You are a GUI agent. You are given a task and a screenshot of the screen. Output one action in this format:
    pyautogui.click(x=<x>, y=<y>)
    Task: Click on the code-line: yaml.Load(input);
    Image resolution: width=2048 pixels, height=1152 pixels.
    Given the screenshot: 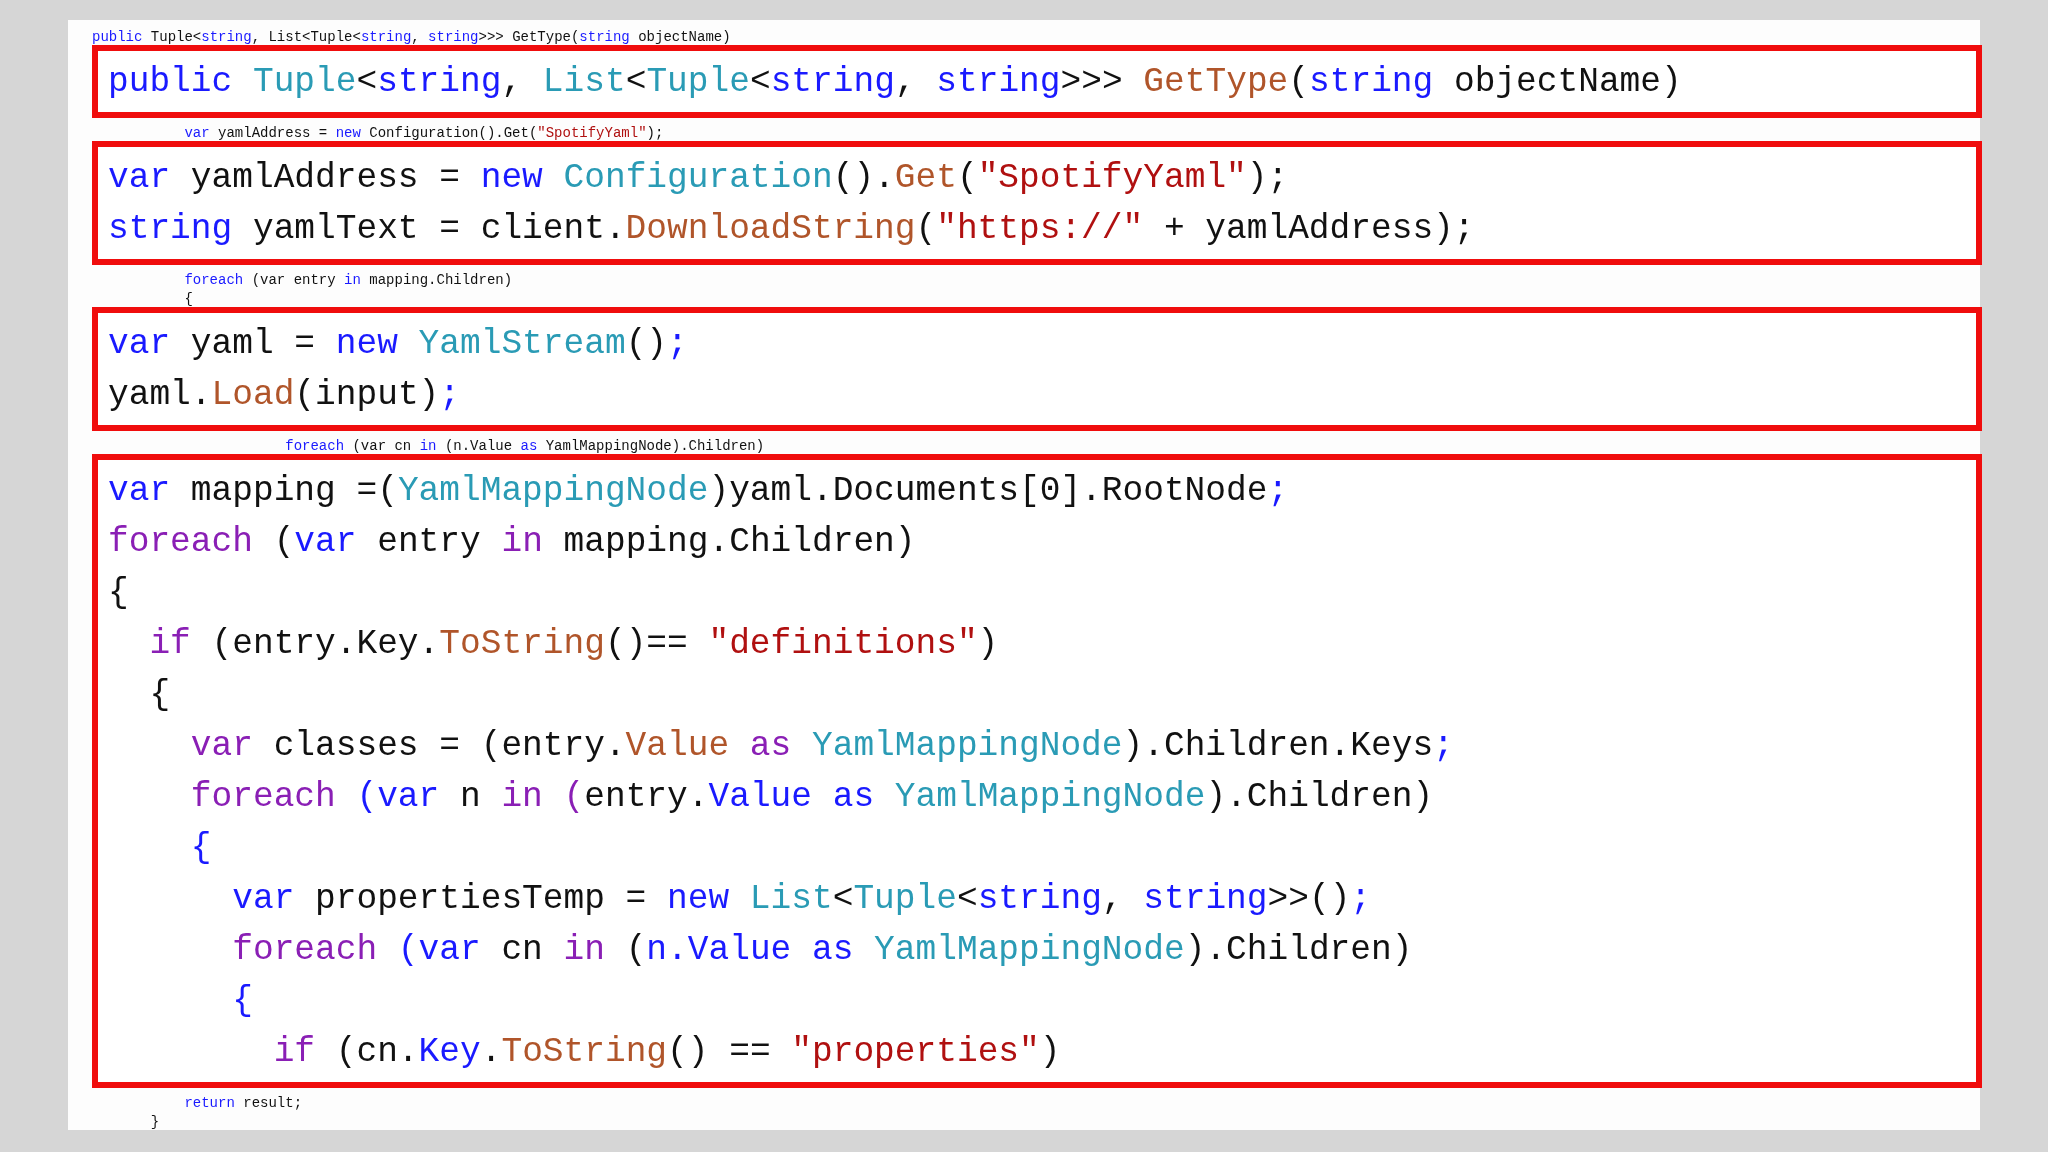 What is the action you would take?
    pyautogui.click(x=284, y=395)
    